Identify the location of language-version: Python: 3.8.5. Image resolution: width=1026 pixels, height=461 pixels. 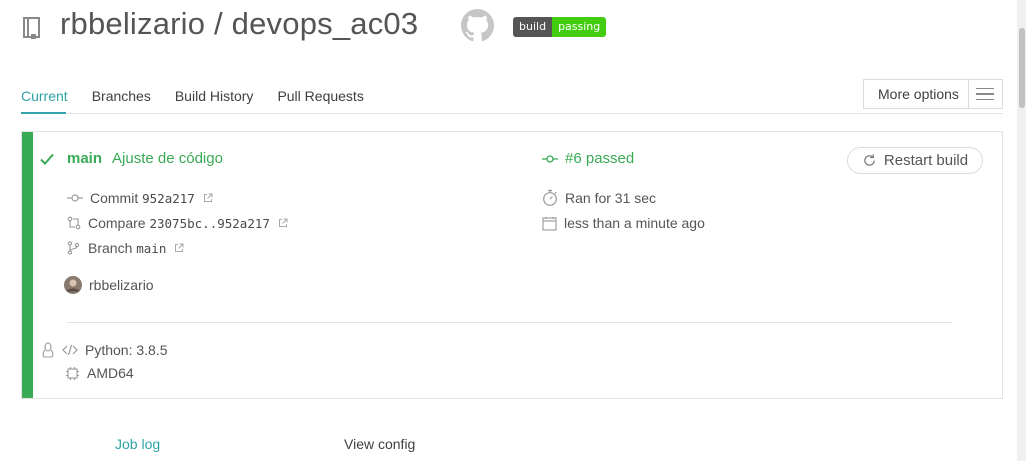
(126, 350).